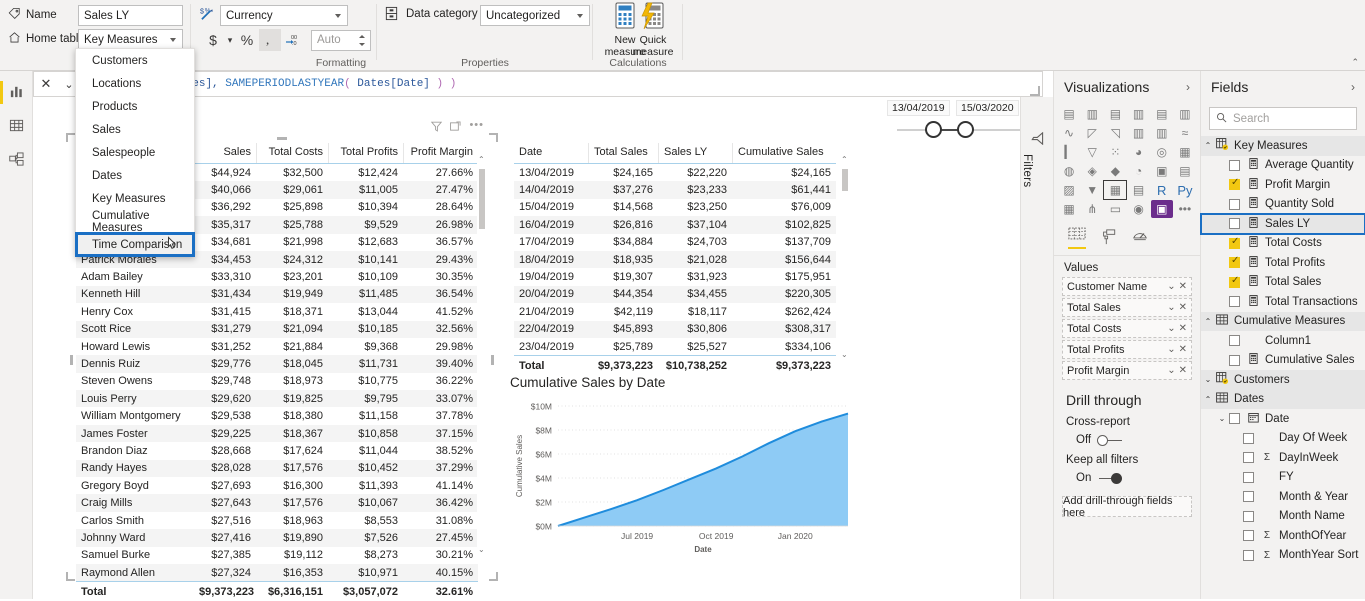 The image size is (1365, 601). I want to click on scatter-chart-icon: ⁙, so click(1115, 152).